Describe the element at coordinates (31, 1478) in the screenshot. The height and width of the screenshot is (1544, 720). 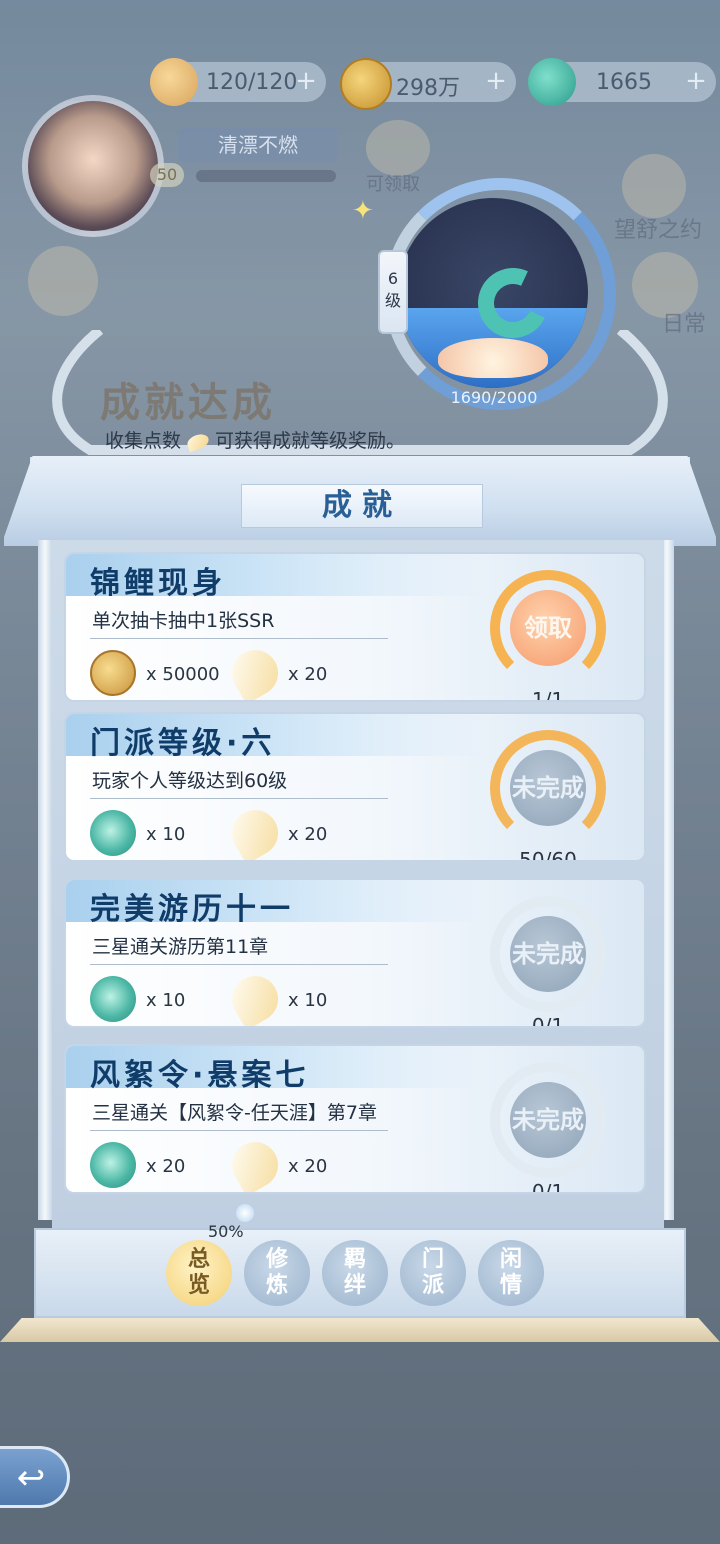
I see `back-arrow-icon: ↩` at that location.